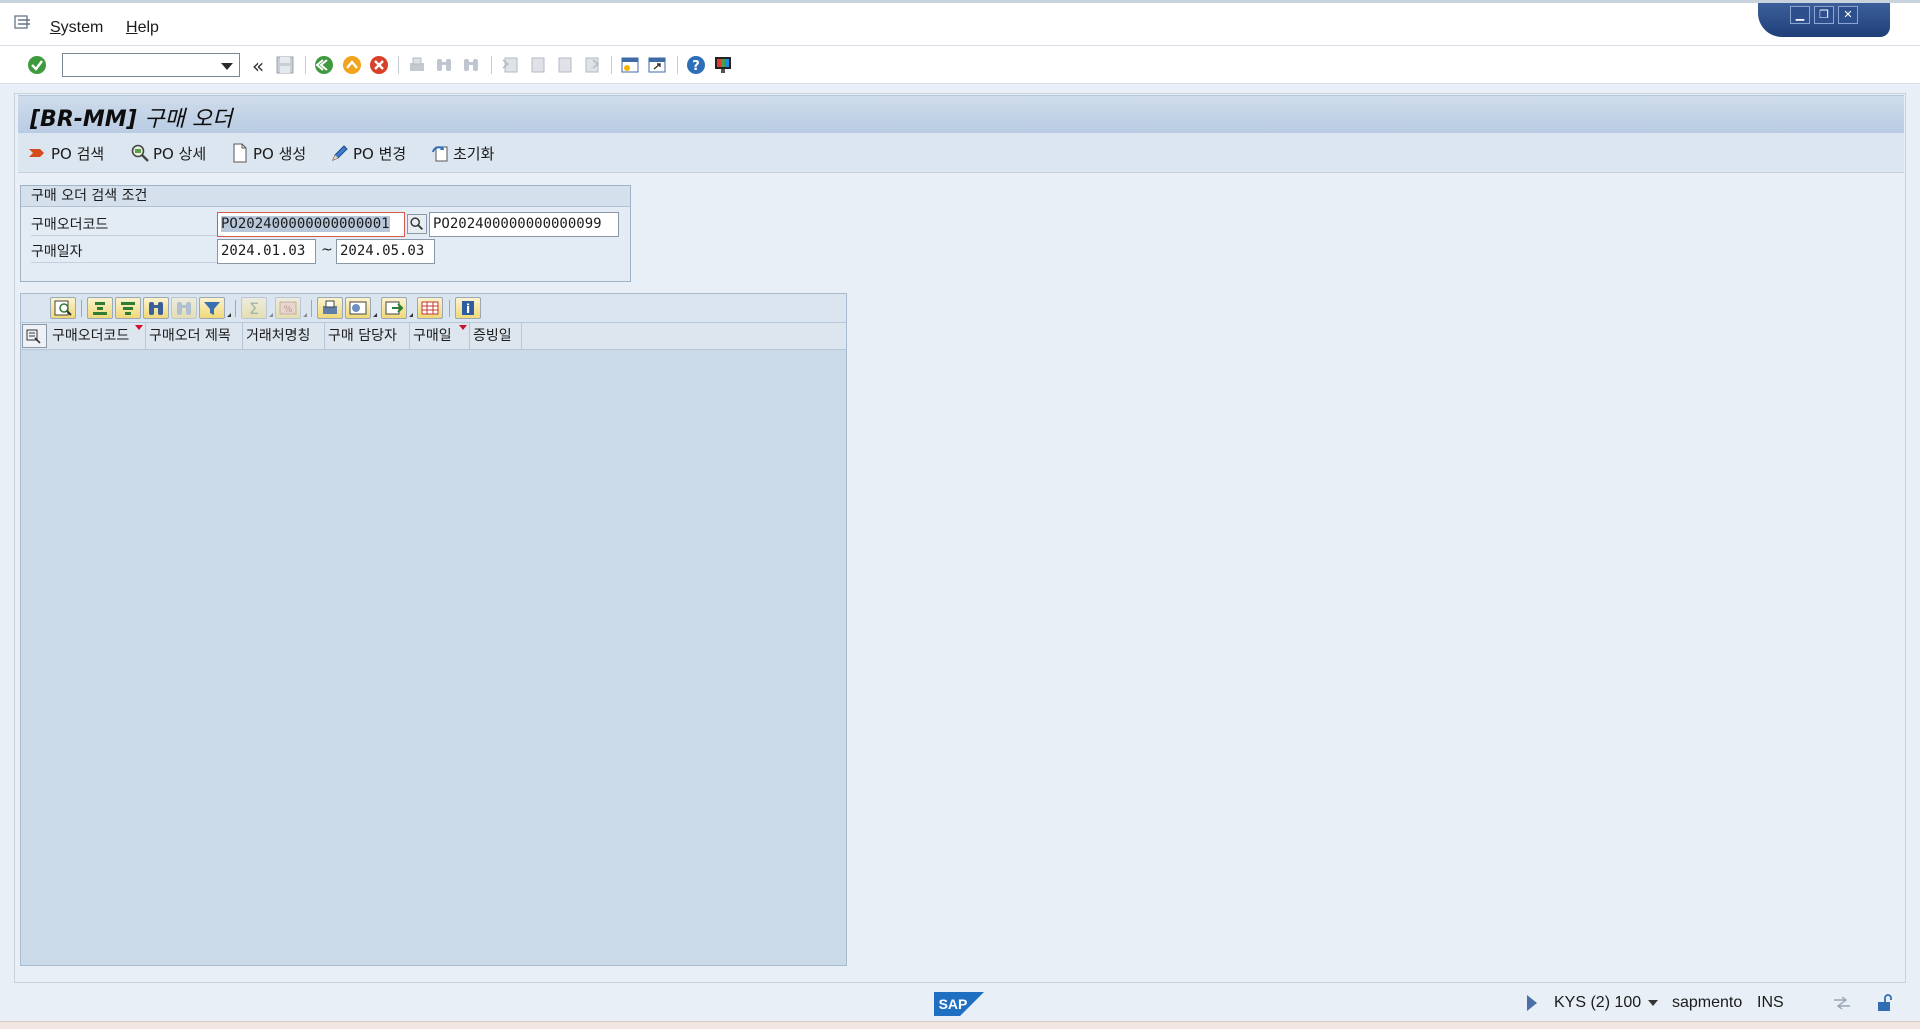  I want to click on system-info-dropdown-icon, so click(1653, 1003).